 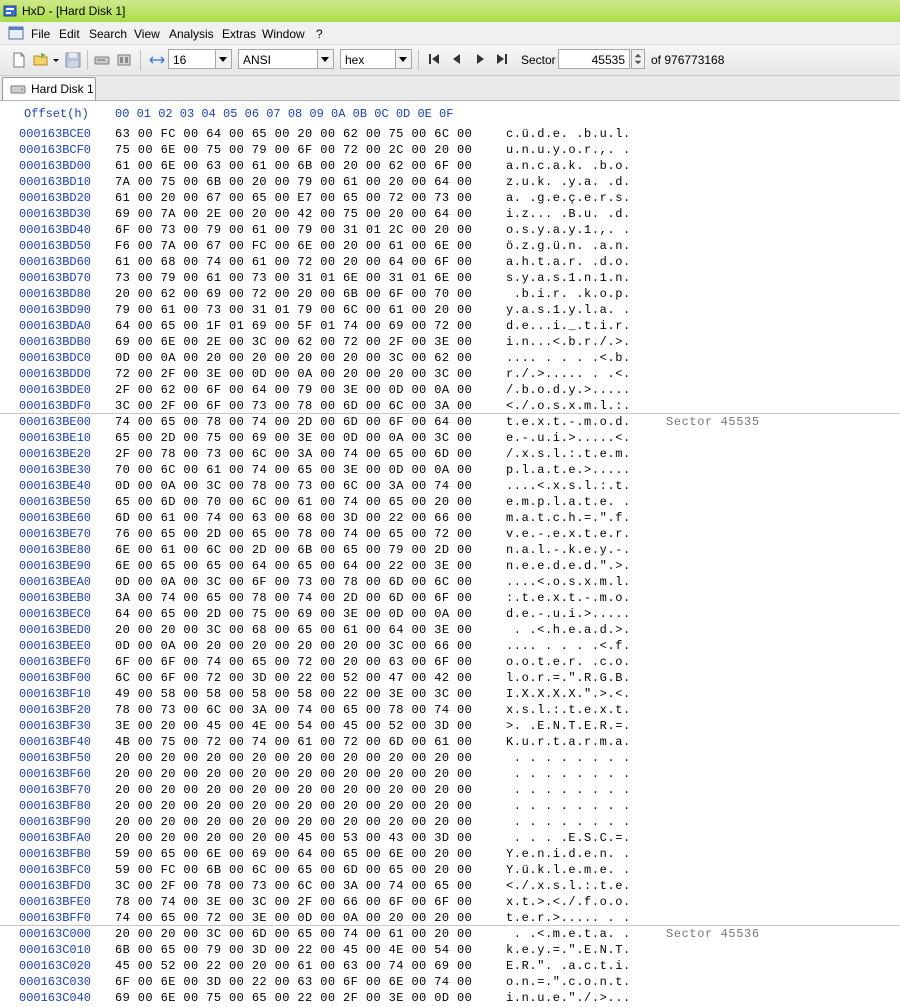 I want to click on row-text: o.n.=.".c.o.n.t., so click(x=568, y=982).